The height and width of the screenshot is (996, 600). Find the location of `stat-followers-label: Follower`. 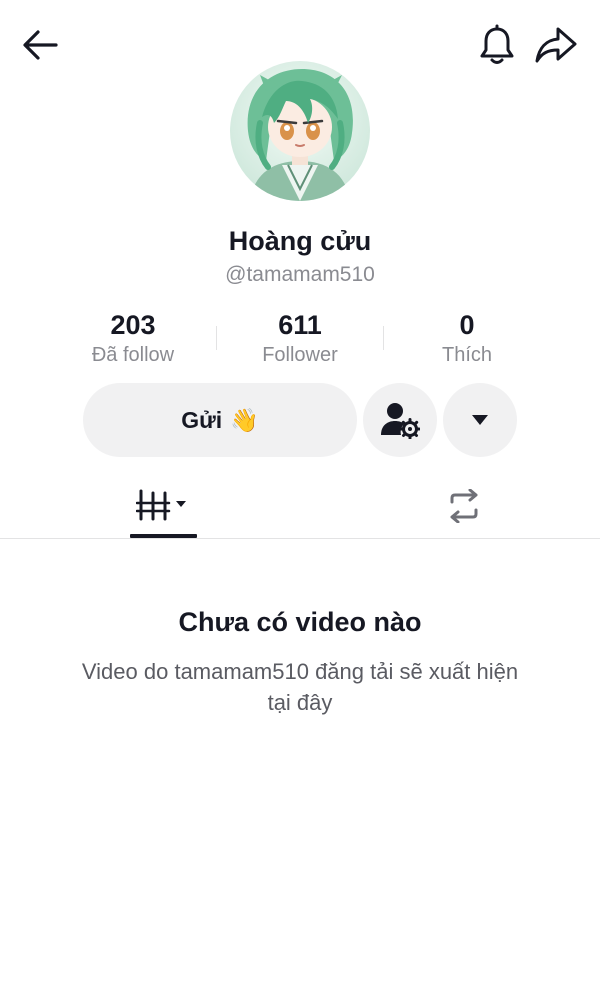

stat-followers-label: Follower is located at coordinates (300, 355).